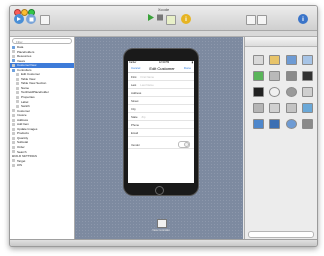 The image size is (324, 256). I want to click on status-time: 12:34 PM, so click(164, 62).